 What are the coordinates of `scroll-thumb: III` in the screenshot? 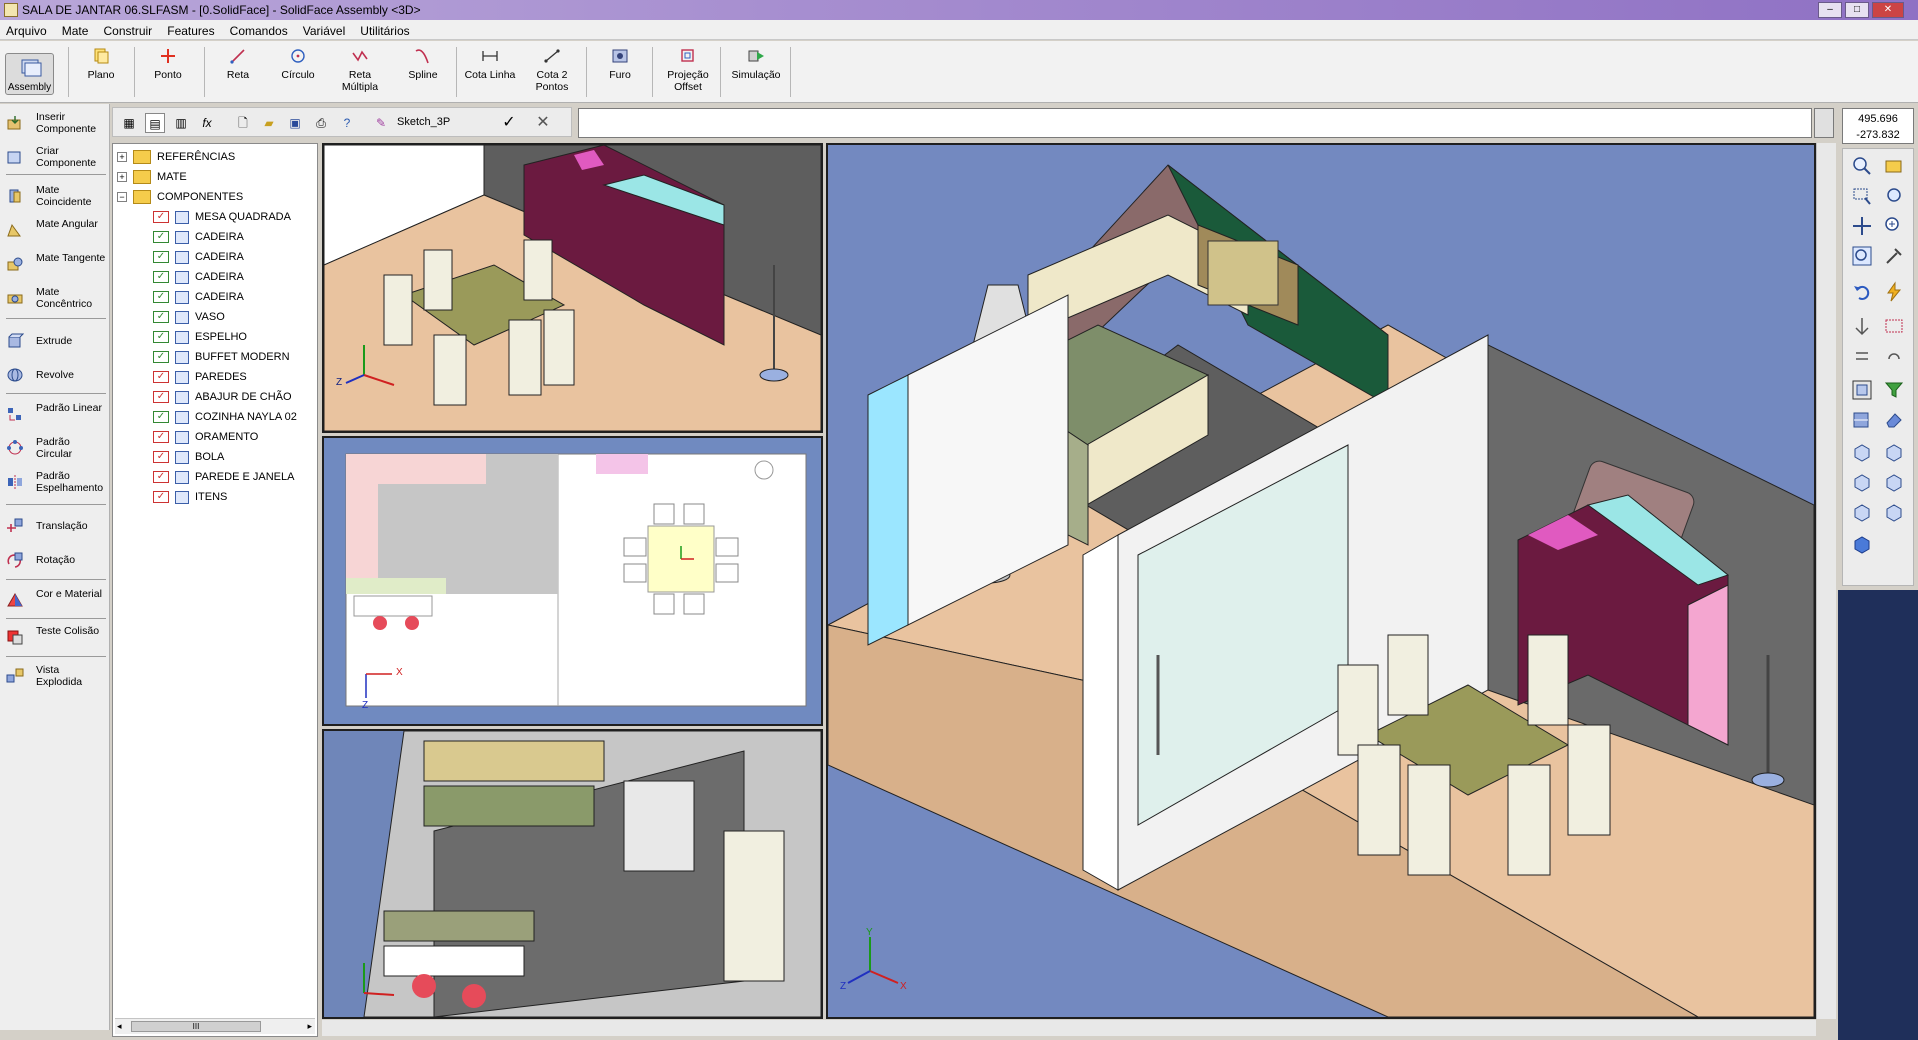 It's located at (196, 1026).